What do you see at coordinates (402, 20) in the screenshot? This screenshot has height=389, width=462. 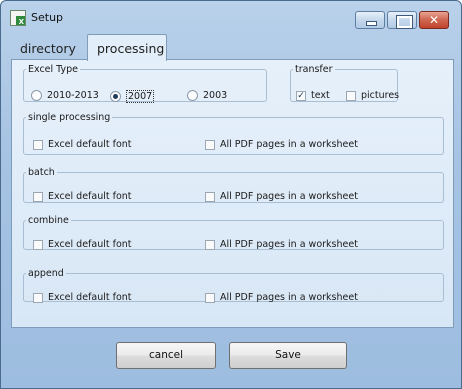 I see `maximize-button` at bounding box center [402, 20].